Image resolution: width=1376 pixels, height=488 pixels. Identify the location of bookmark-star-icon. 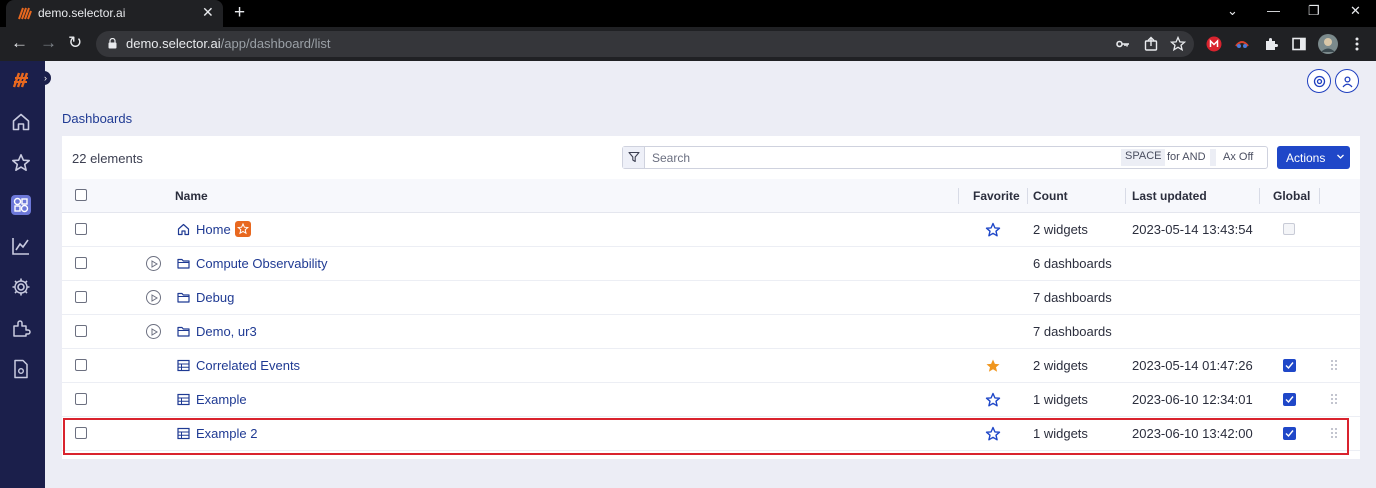
(1178, 44).